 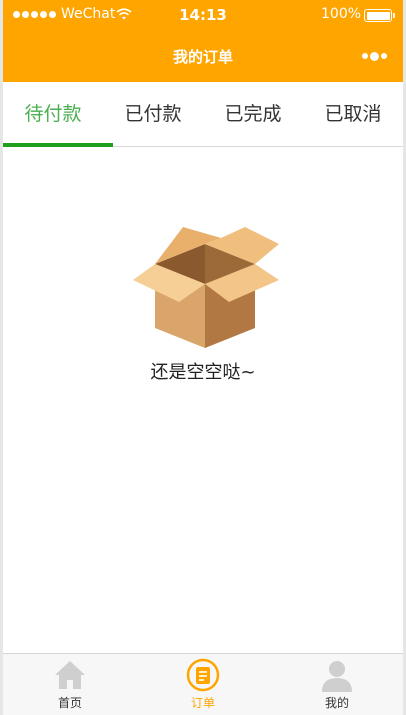 What do you see at coordinates (202, 703) in the screenshot?
I see `tabbar-label-orders: 订单` at bounding box center [202, 703].